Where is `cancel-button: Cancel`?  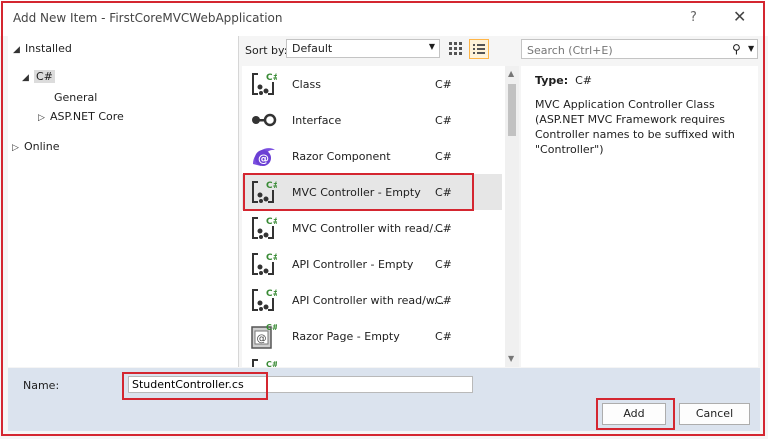
cancel-button: Cancel is located at coordinates (714, 414).